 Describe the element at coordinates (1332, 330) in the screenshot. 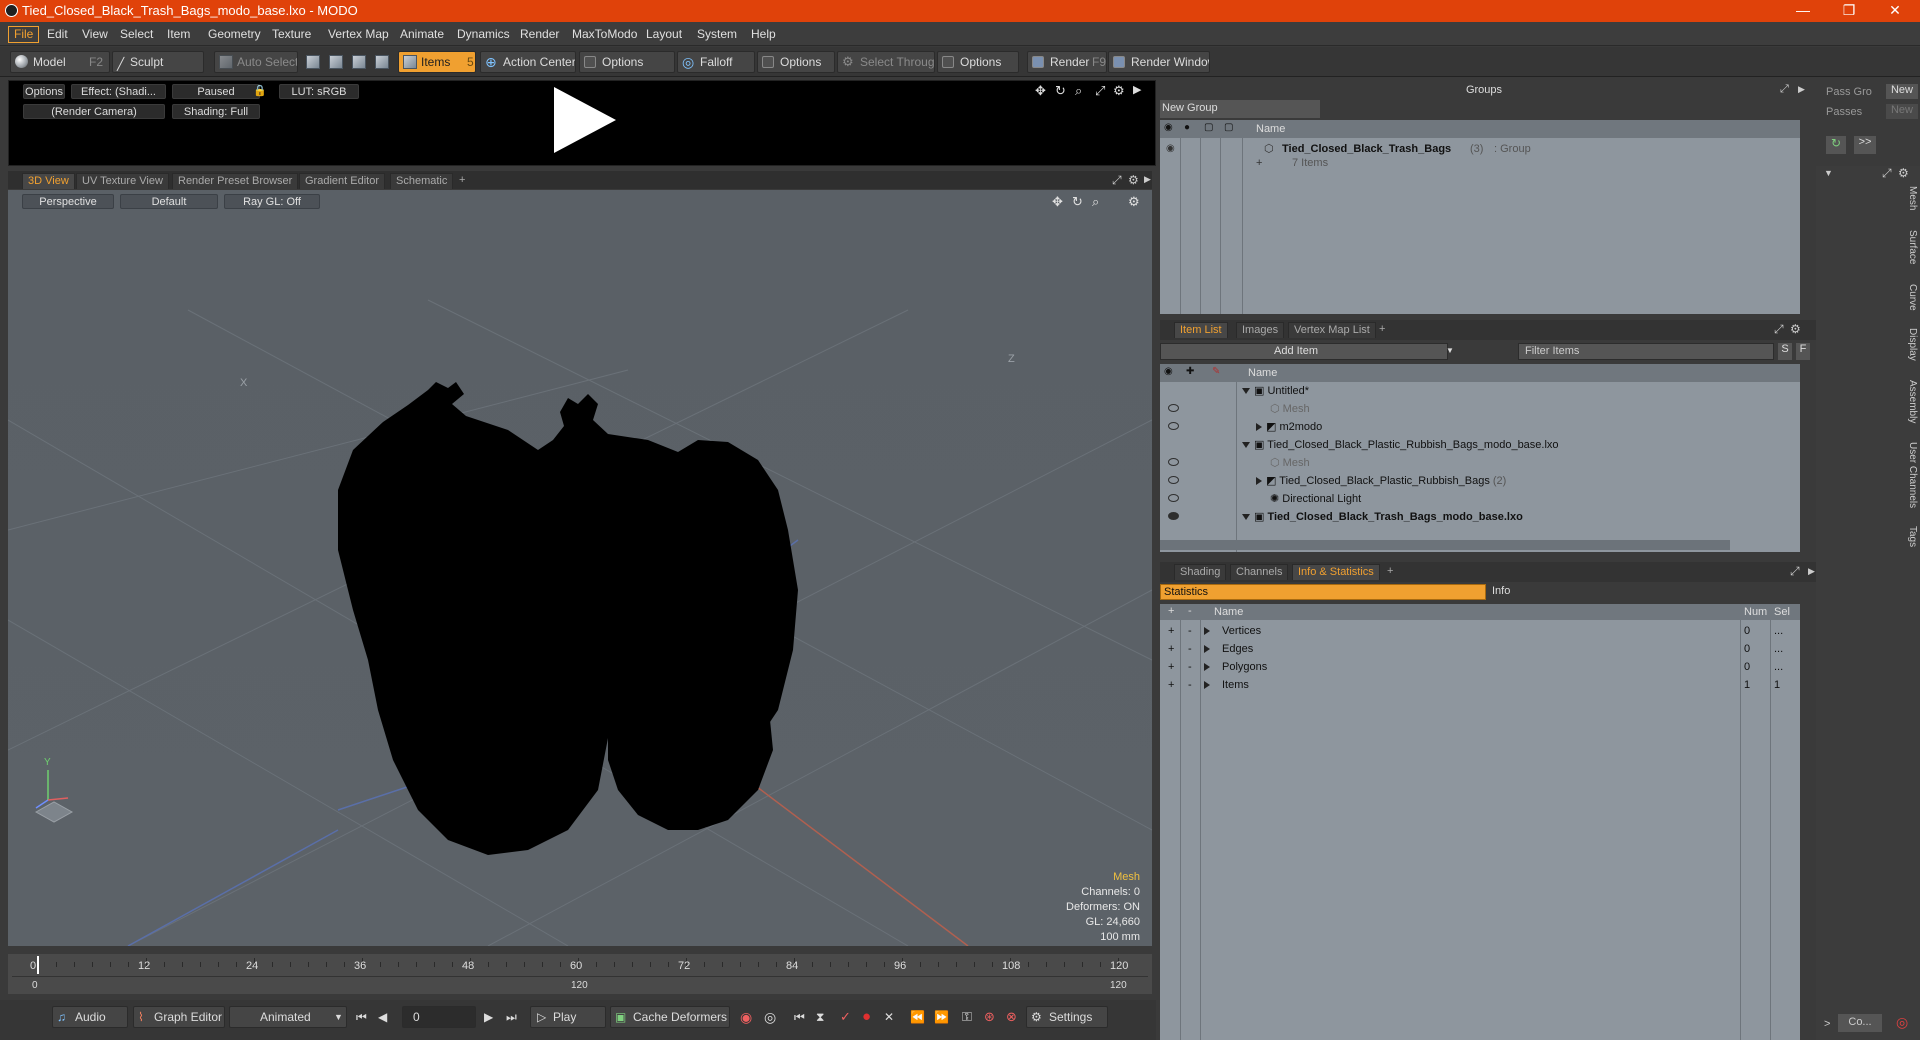

I see `tab-vertex-map-list: Vertex Map List` at that location.